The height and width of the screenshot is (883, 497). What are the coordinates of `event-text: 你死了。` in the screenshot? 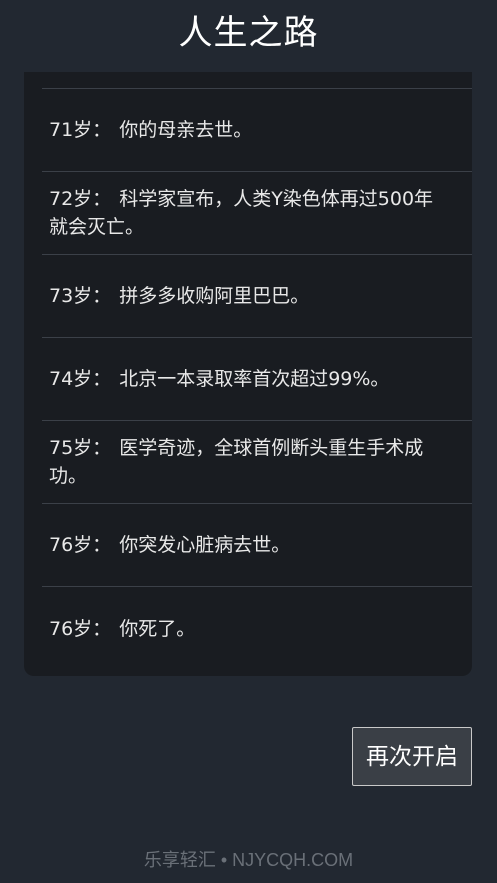 It's located at (157, 628).